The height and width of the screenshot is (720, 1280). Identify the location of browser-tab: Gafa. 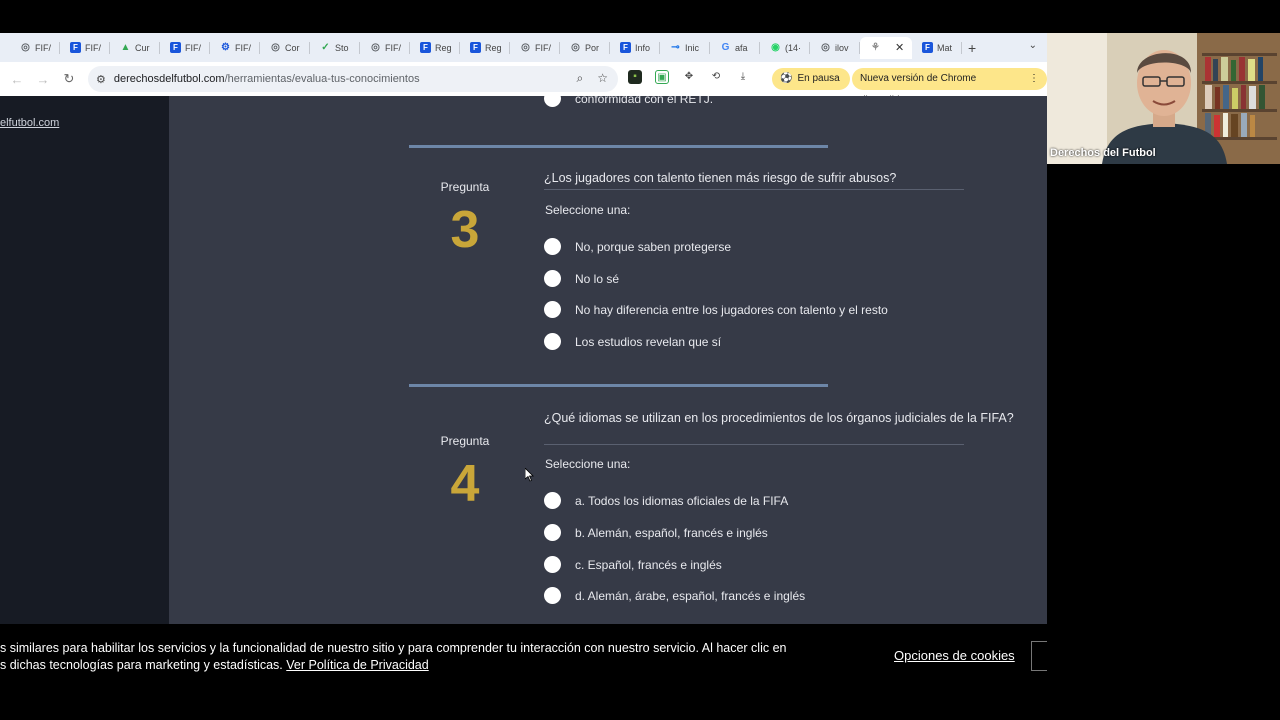
(735, 48).